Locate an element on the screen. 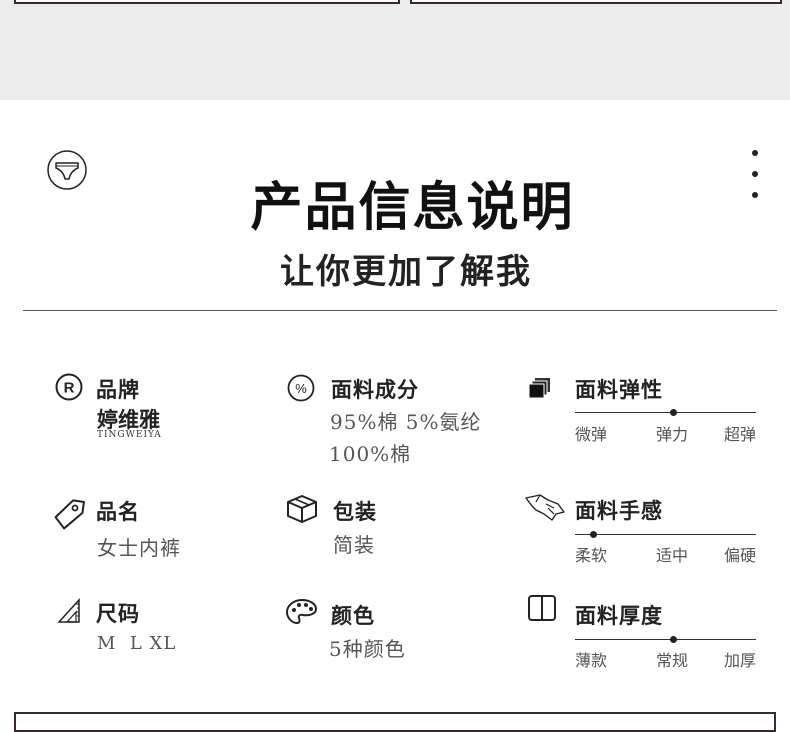  size-value: M L XL is located at coordinates (137, 643).